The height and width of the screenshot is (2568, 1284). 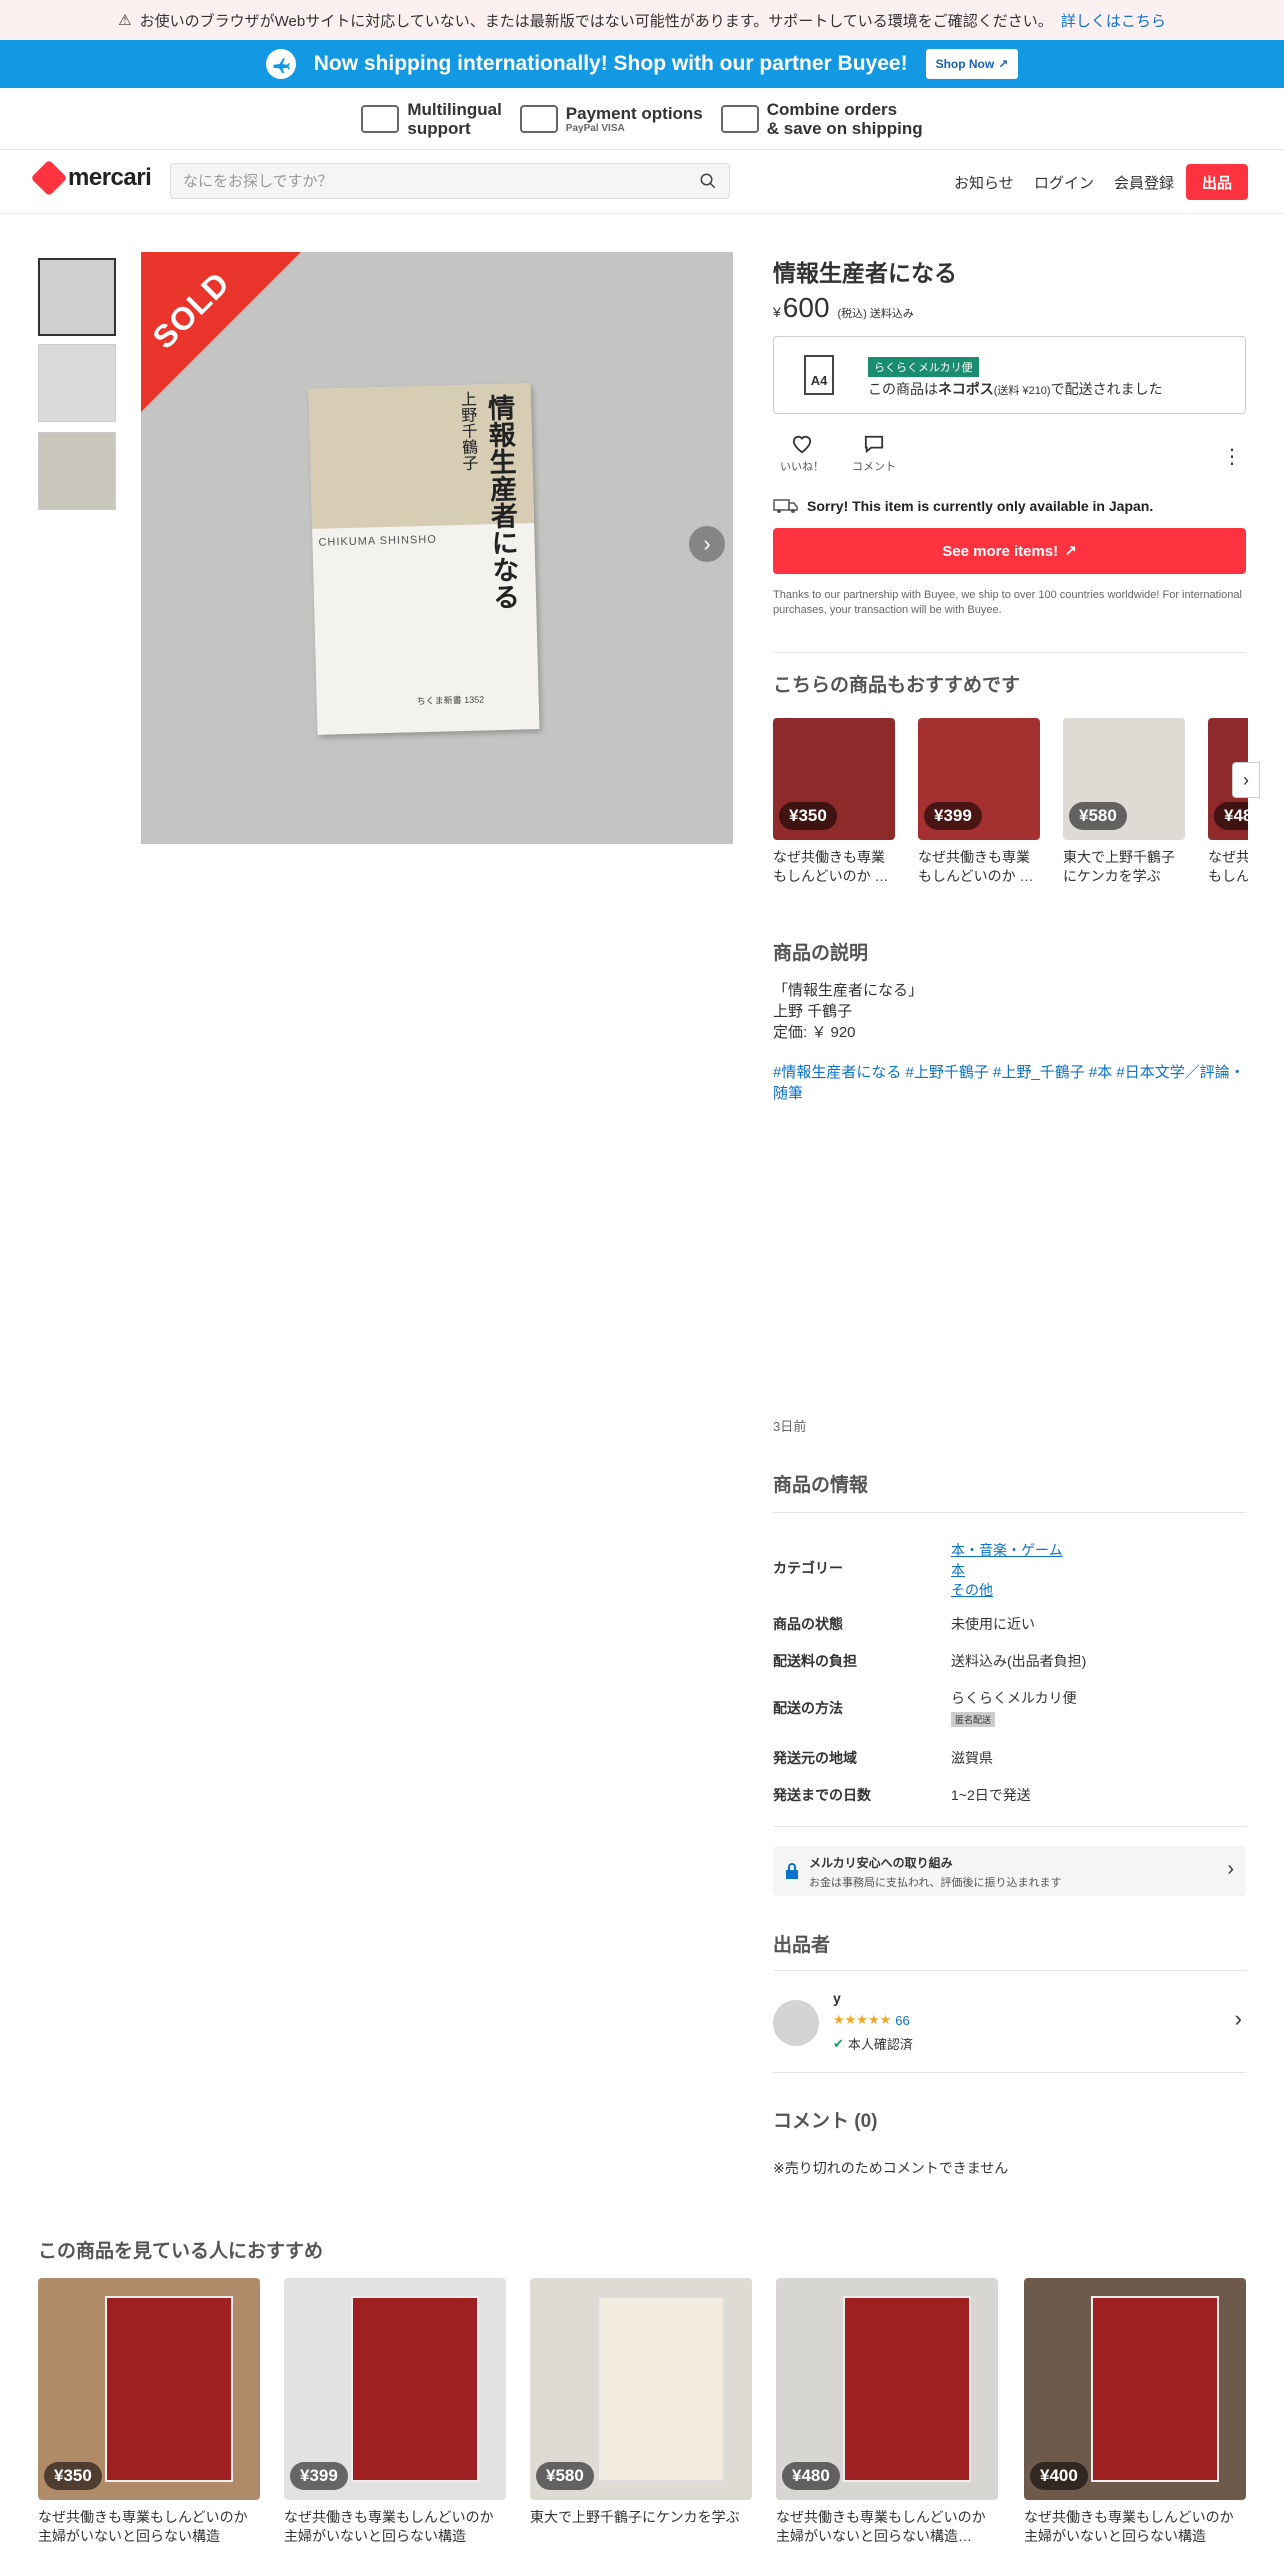 What do you see at coordinates (1106, 389) in the screenshot?
I see `shipping-note-post: で配送されました` at bounding box center [1106, 389].